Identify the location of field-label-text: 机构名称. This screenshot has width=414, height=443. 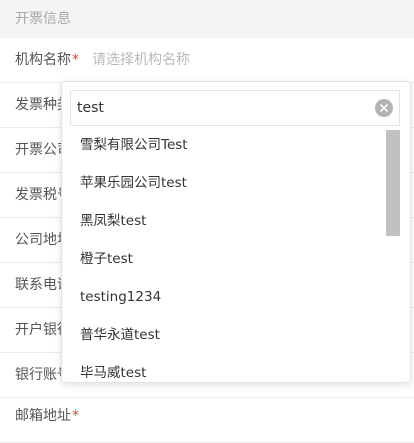
(43, 60).